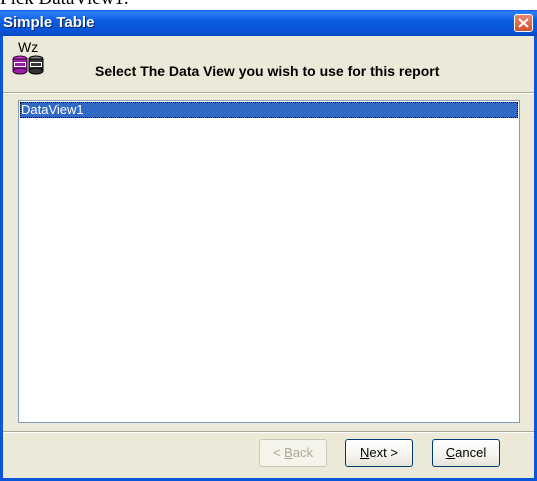 The height and width of the screenshot is (481, 537). I want to click on close-icon, so click(523, 23).